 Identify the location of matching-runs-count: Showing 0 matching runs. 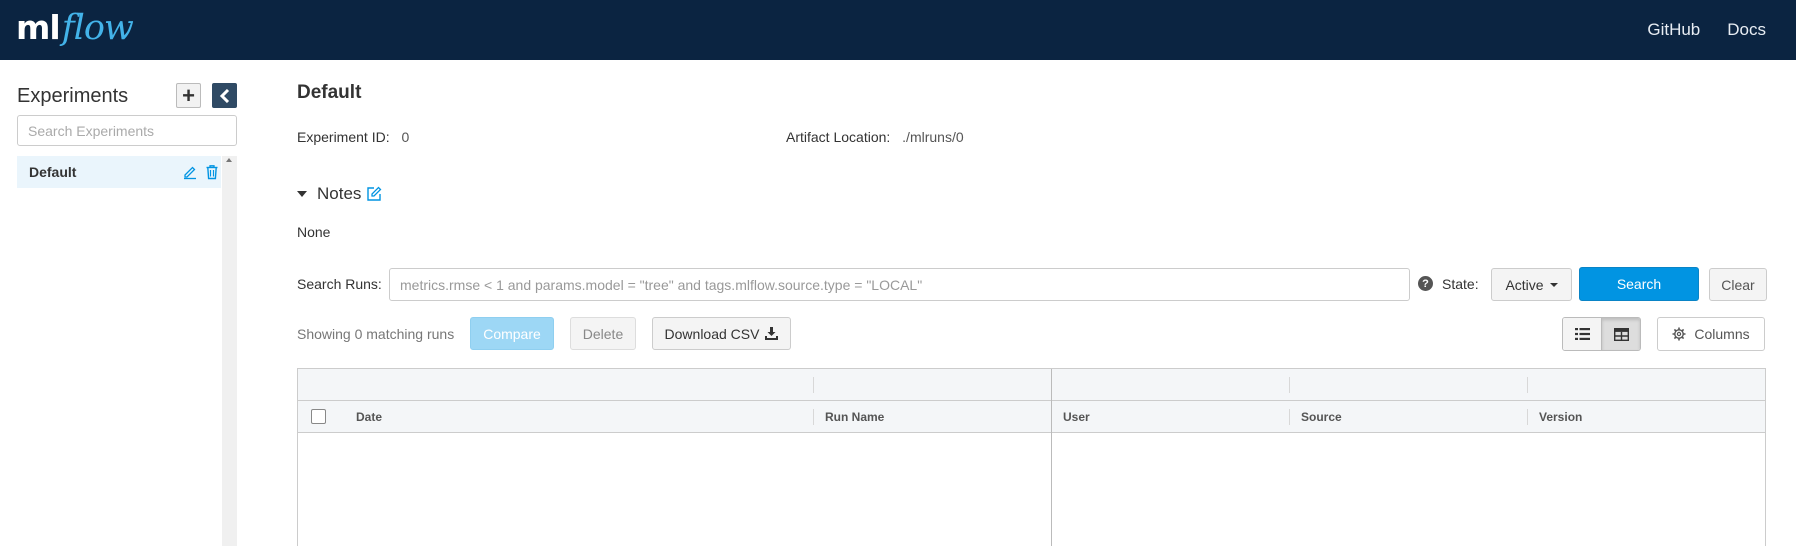
(376, 334).